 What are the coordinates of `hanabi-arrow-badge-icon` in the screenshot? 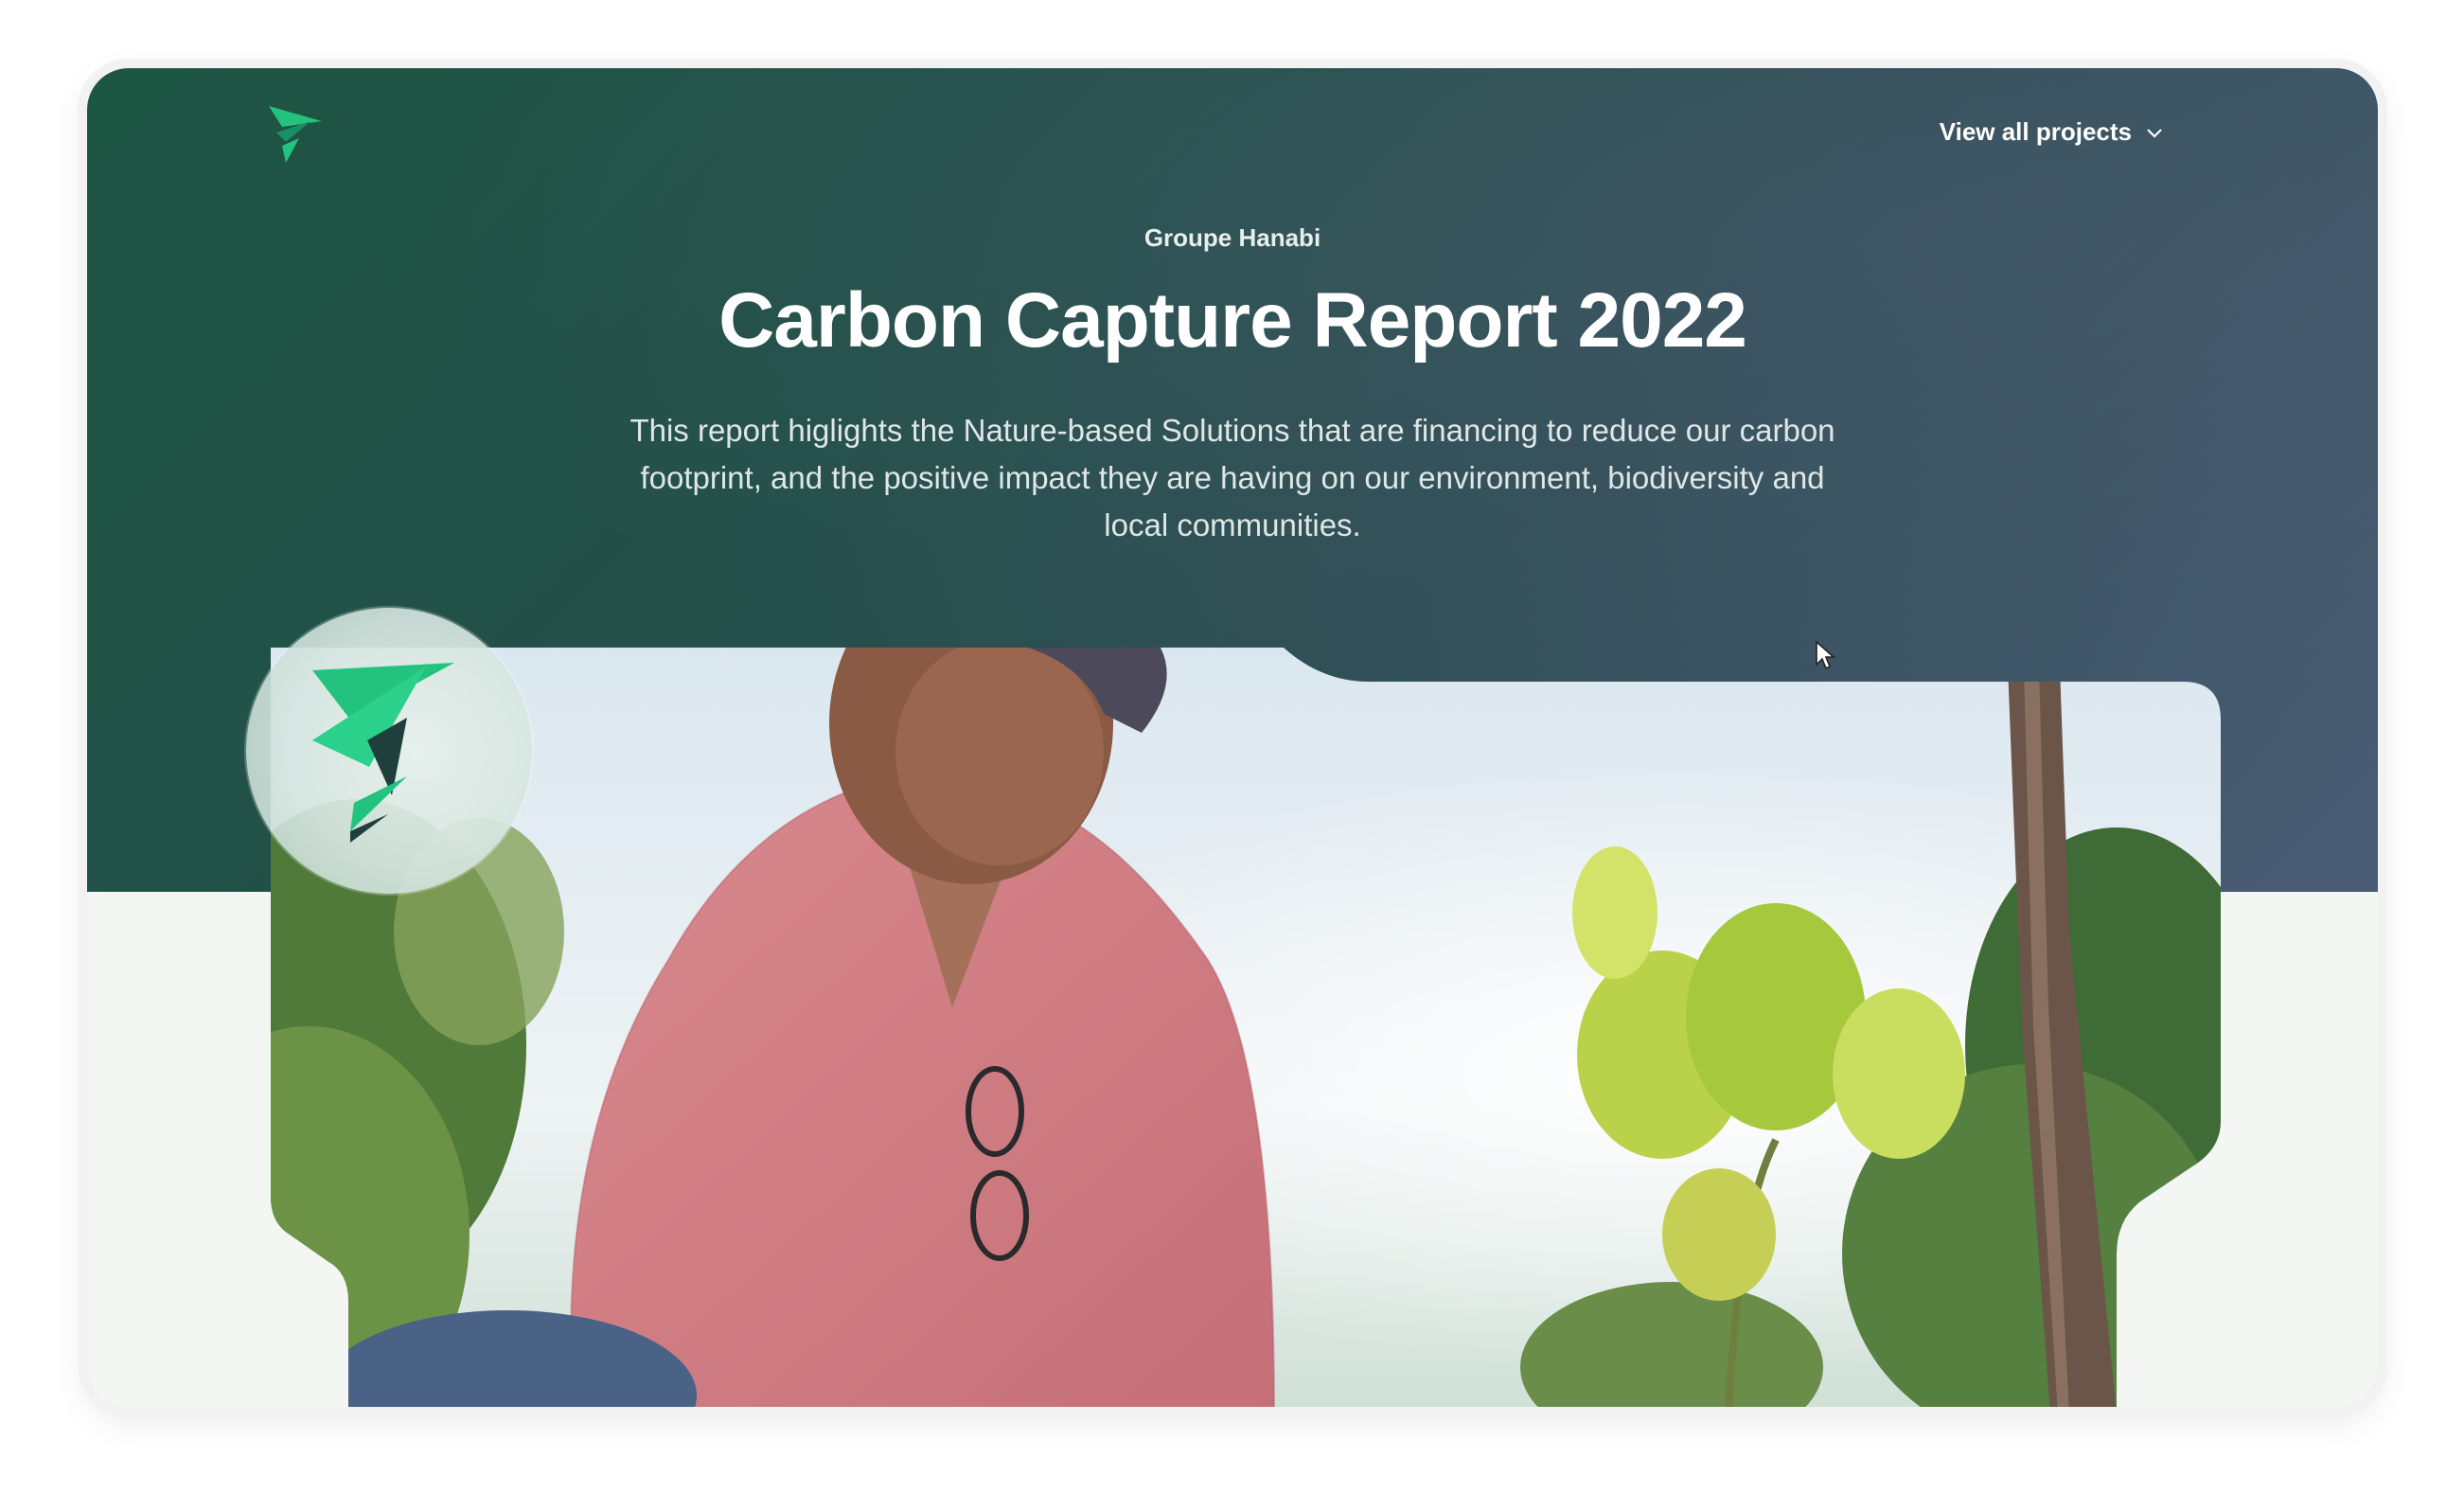 It's located at (389, 751).